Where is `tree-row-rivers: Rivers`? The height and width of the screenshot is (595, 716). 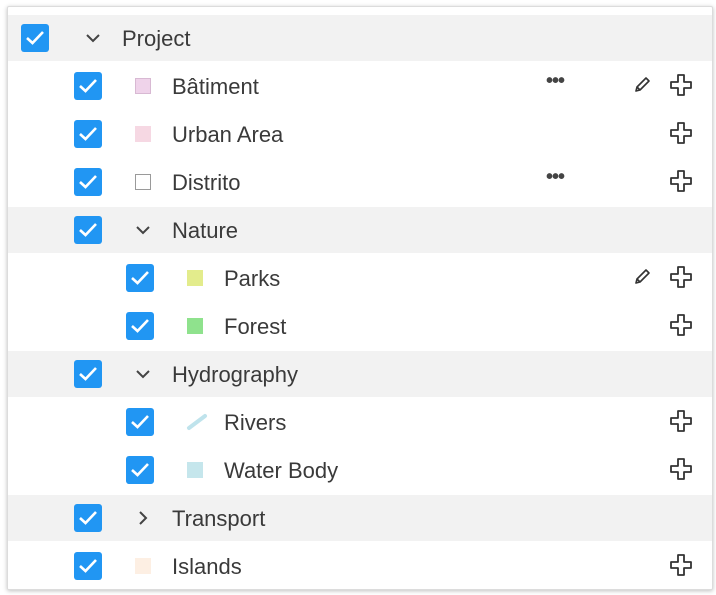
tree-row-rivers: Rivers is located at coordinates (360, 422).